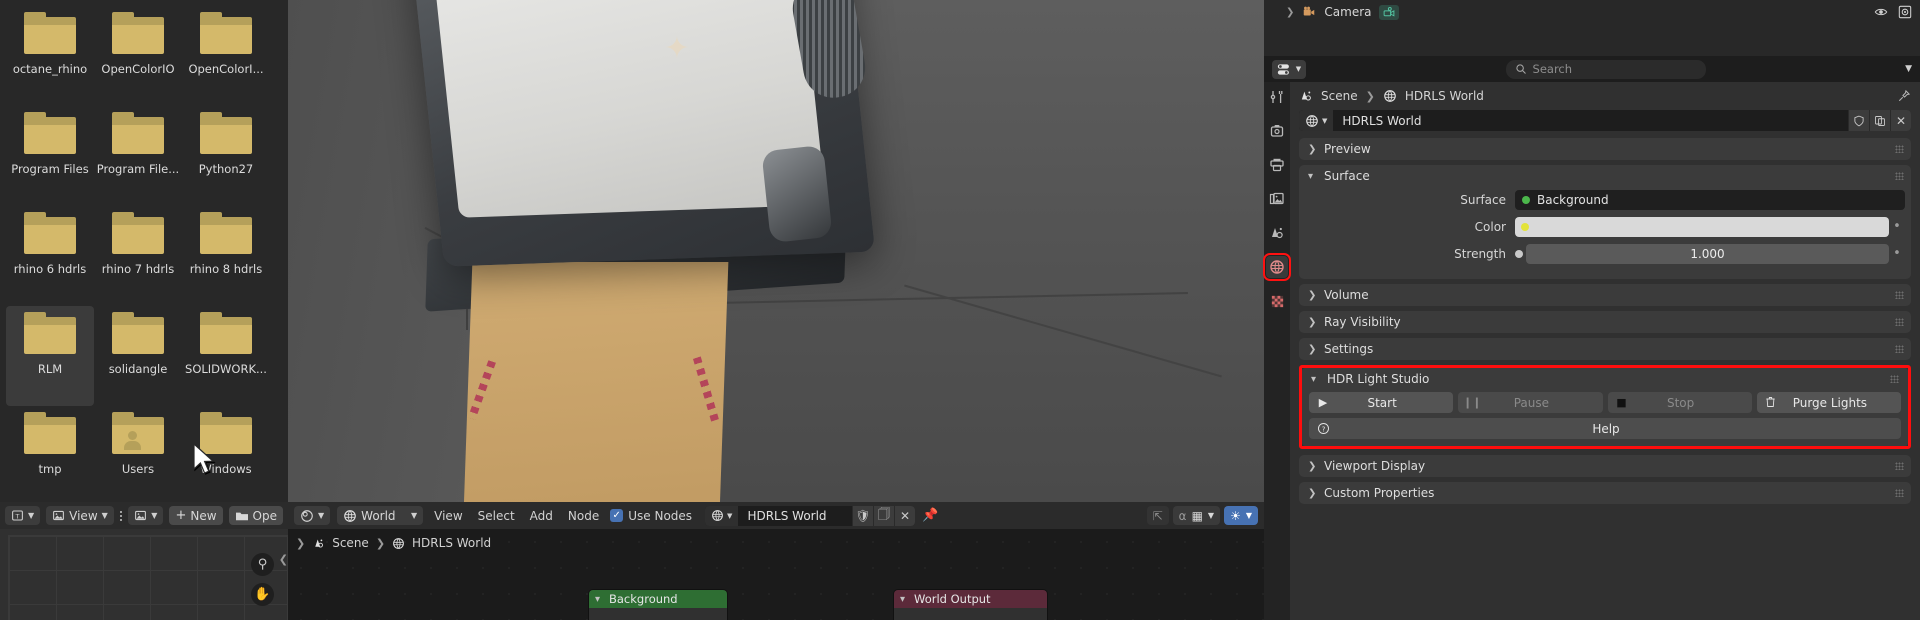  Describe the element at coordinates (1605, 379) in the screenshot. I see `panel-header: ▾ HDR Light Studio` at that location.